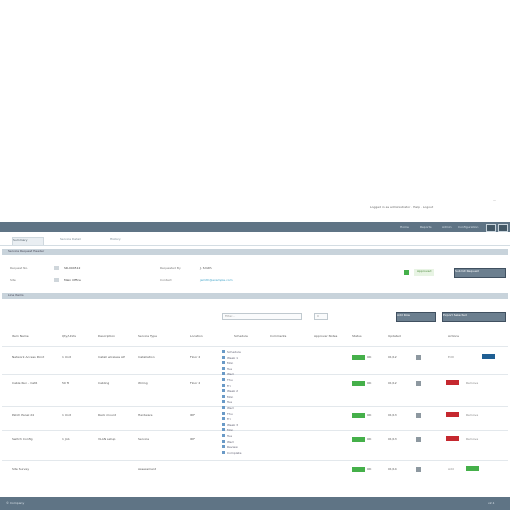 This screenshot has width=510, height=510. What do you see at coordinates (21, 469) in the screenshot?
I see `item-name: Site Survey` at bounding box center [21, 469].